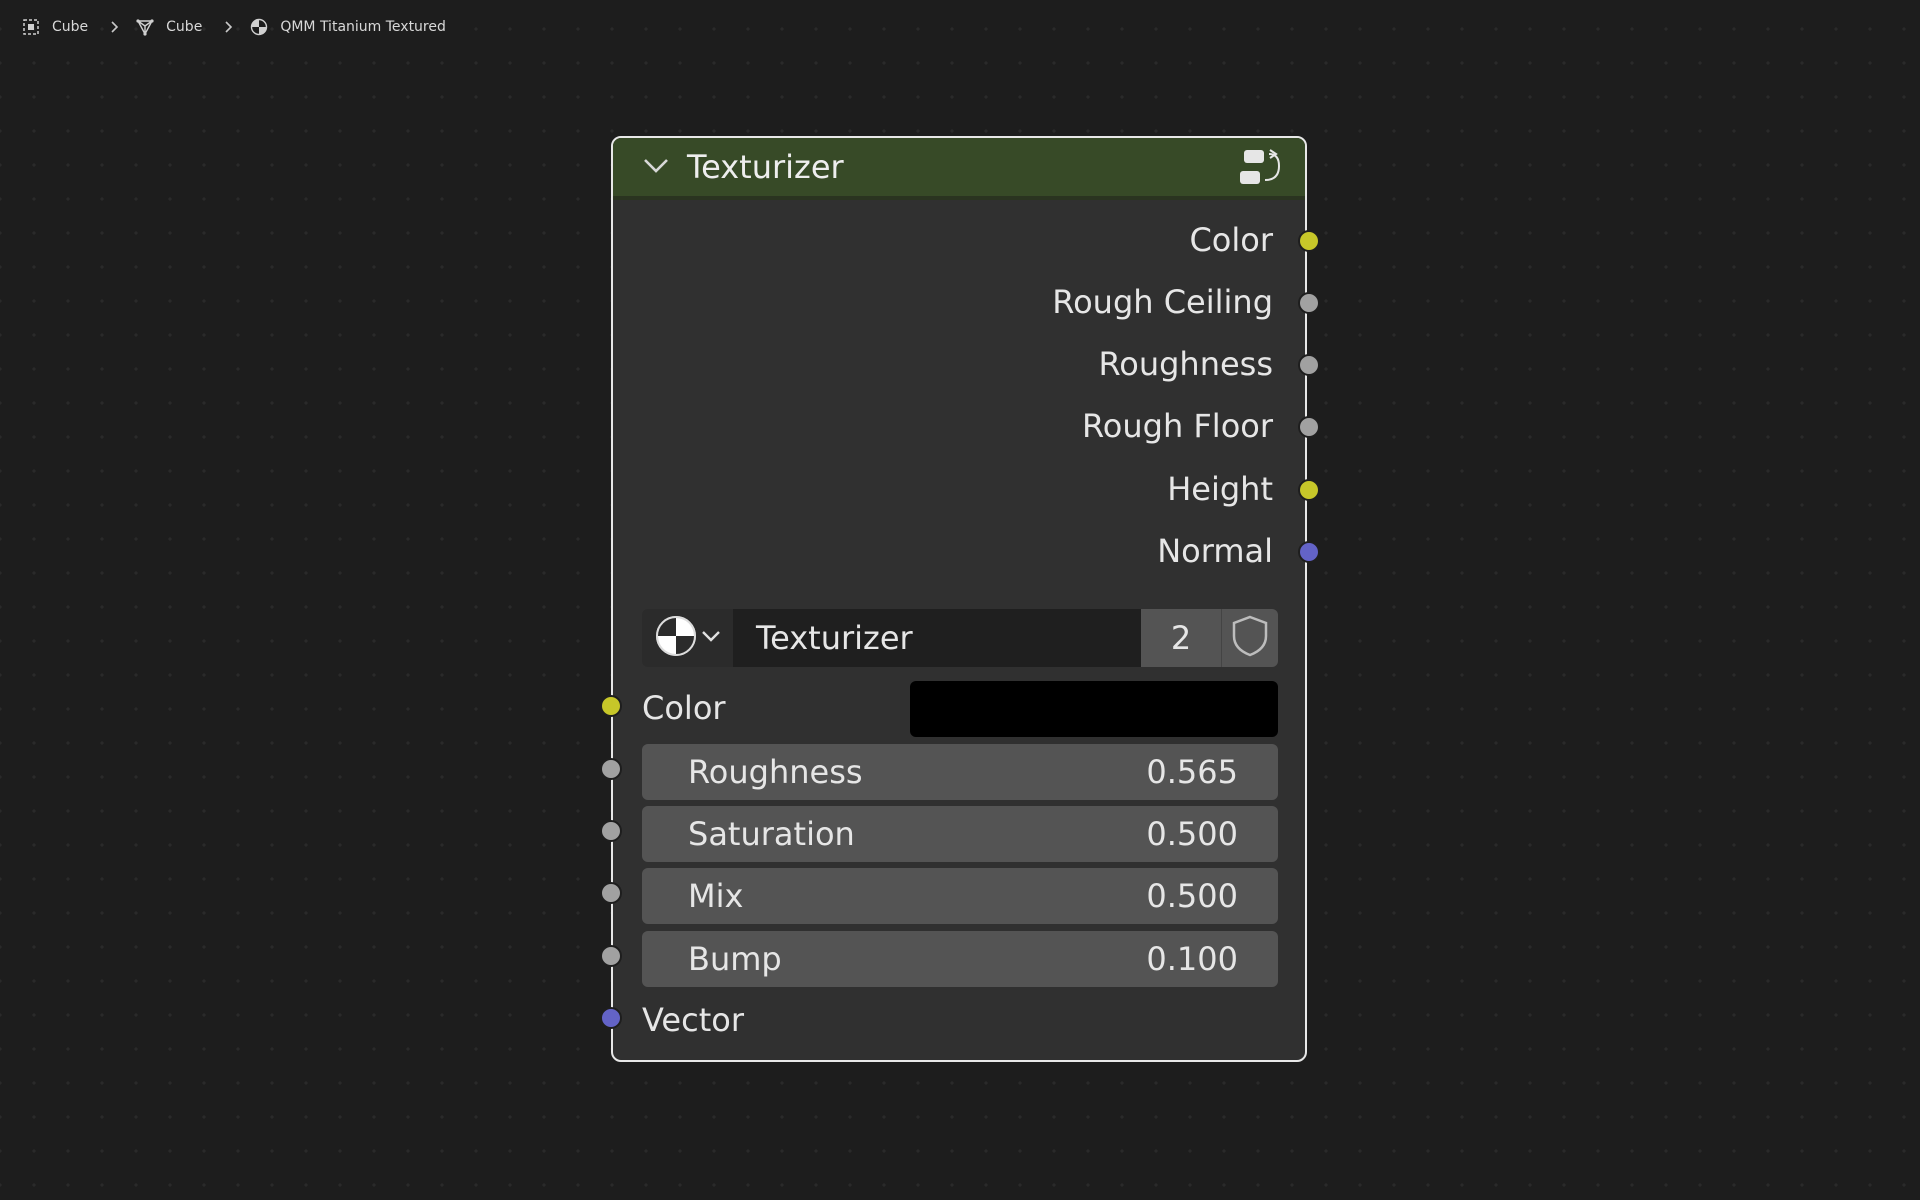 The image size is (1920, 1200). I want to click on node-group-name-field: Texturizer, so click(937, 638).